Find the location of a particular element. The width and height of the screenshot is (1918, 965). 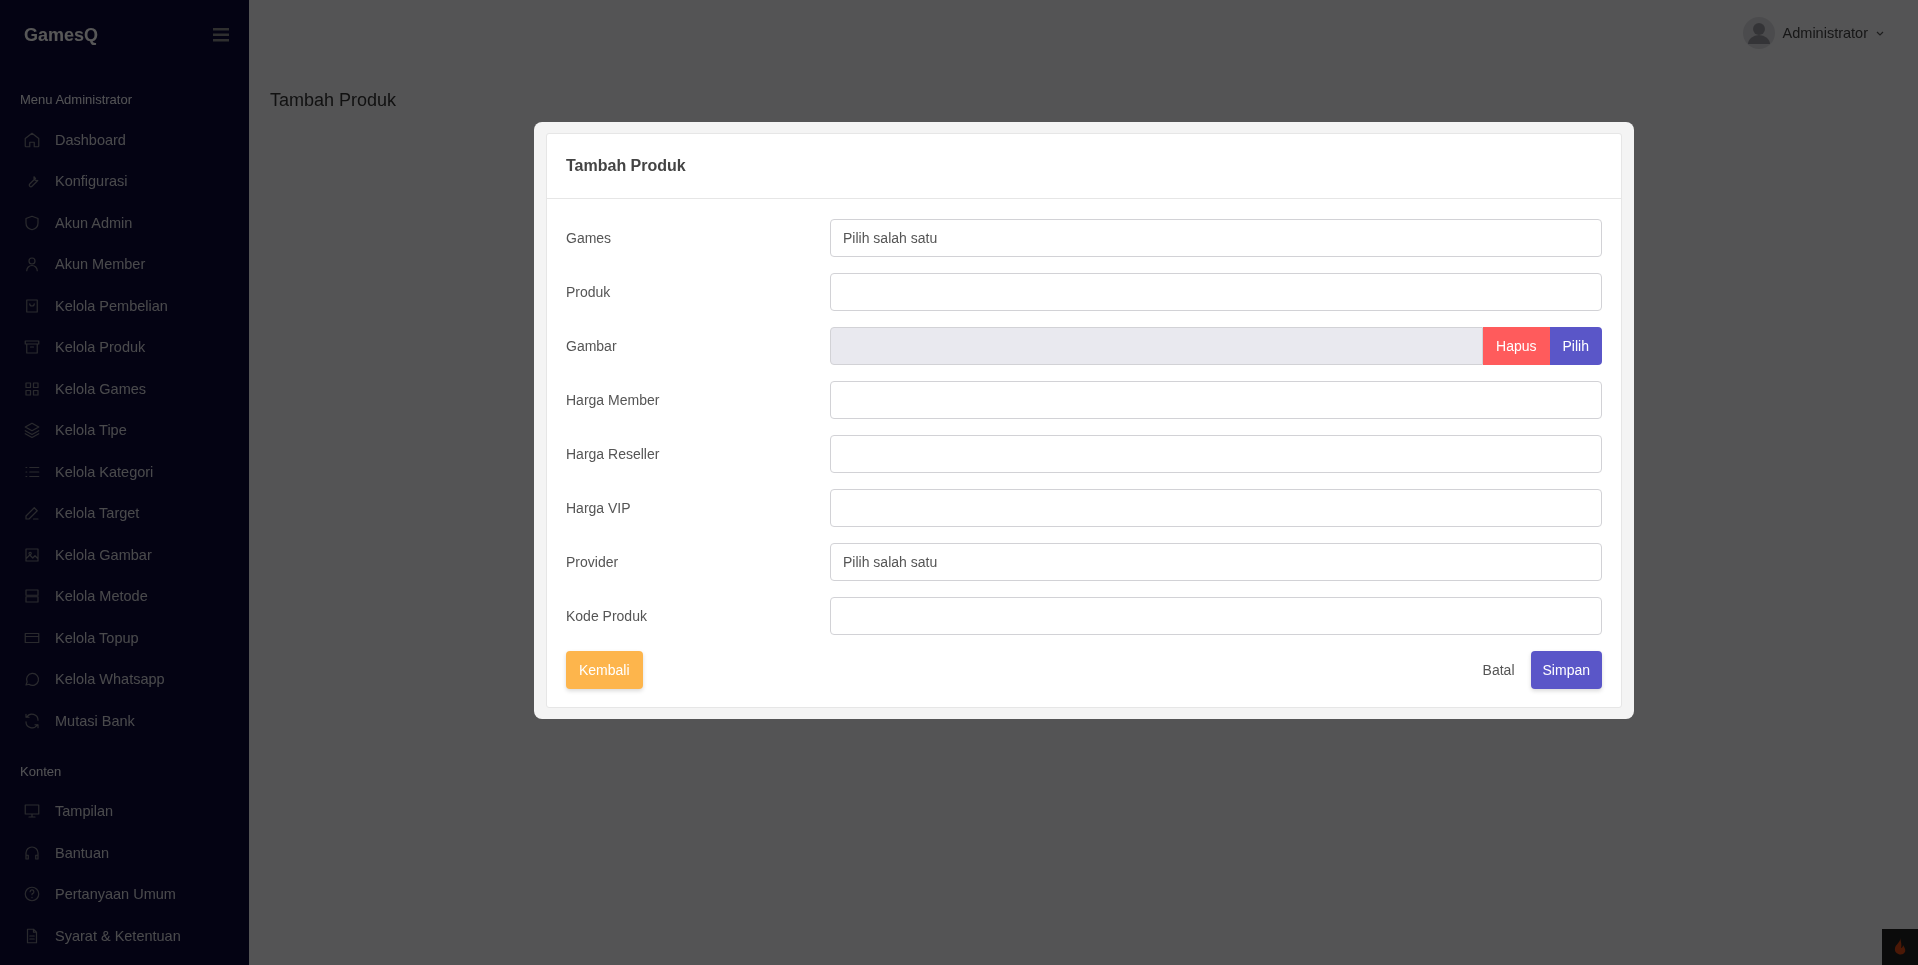

shield-icon is located at coordinates (32, 222).